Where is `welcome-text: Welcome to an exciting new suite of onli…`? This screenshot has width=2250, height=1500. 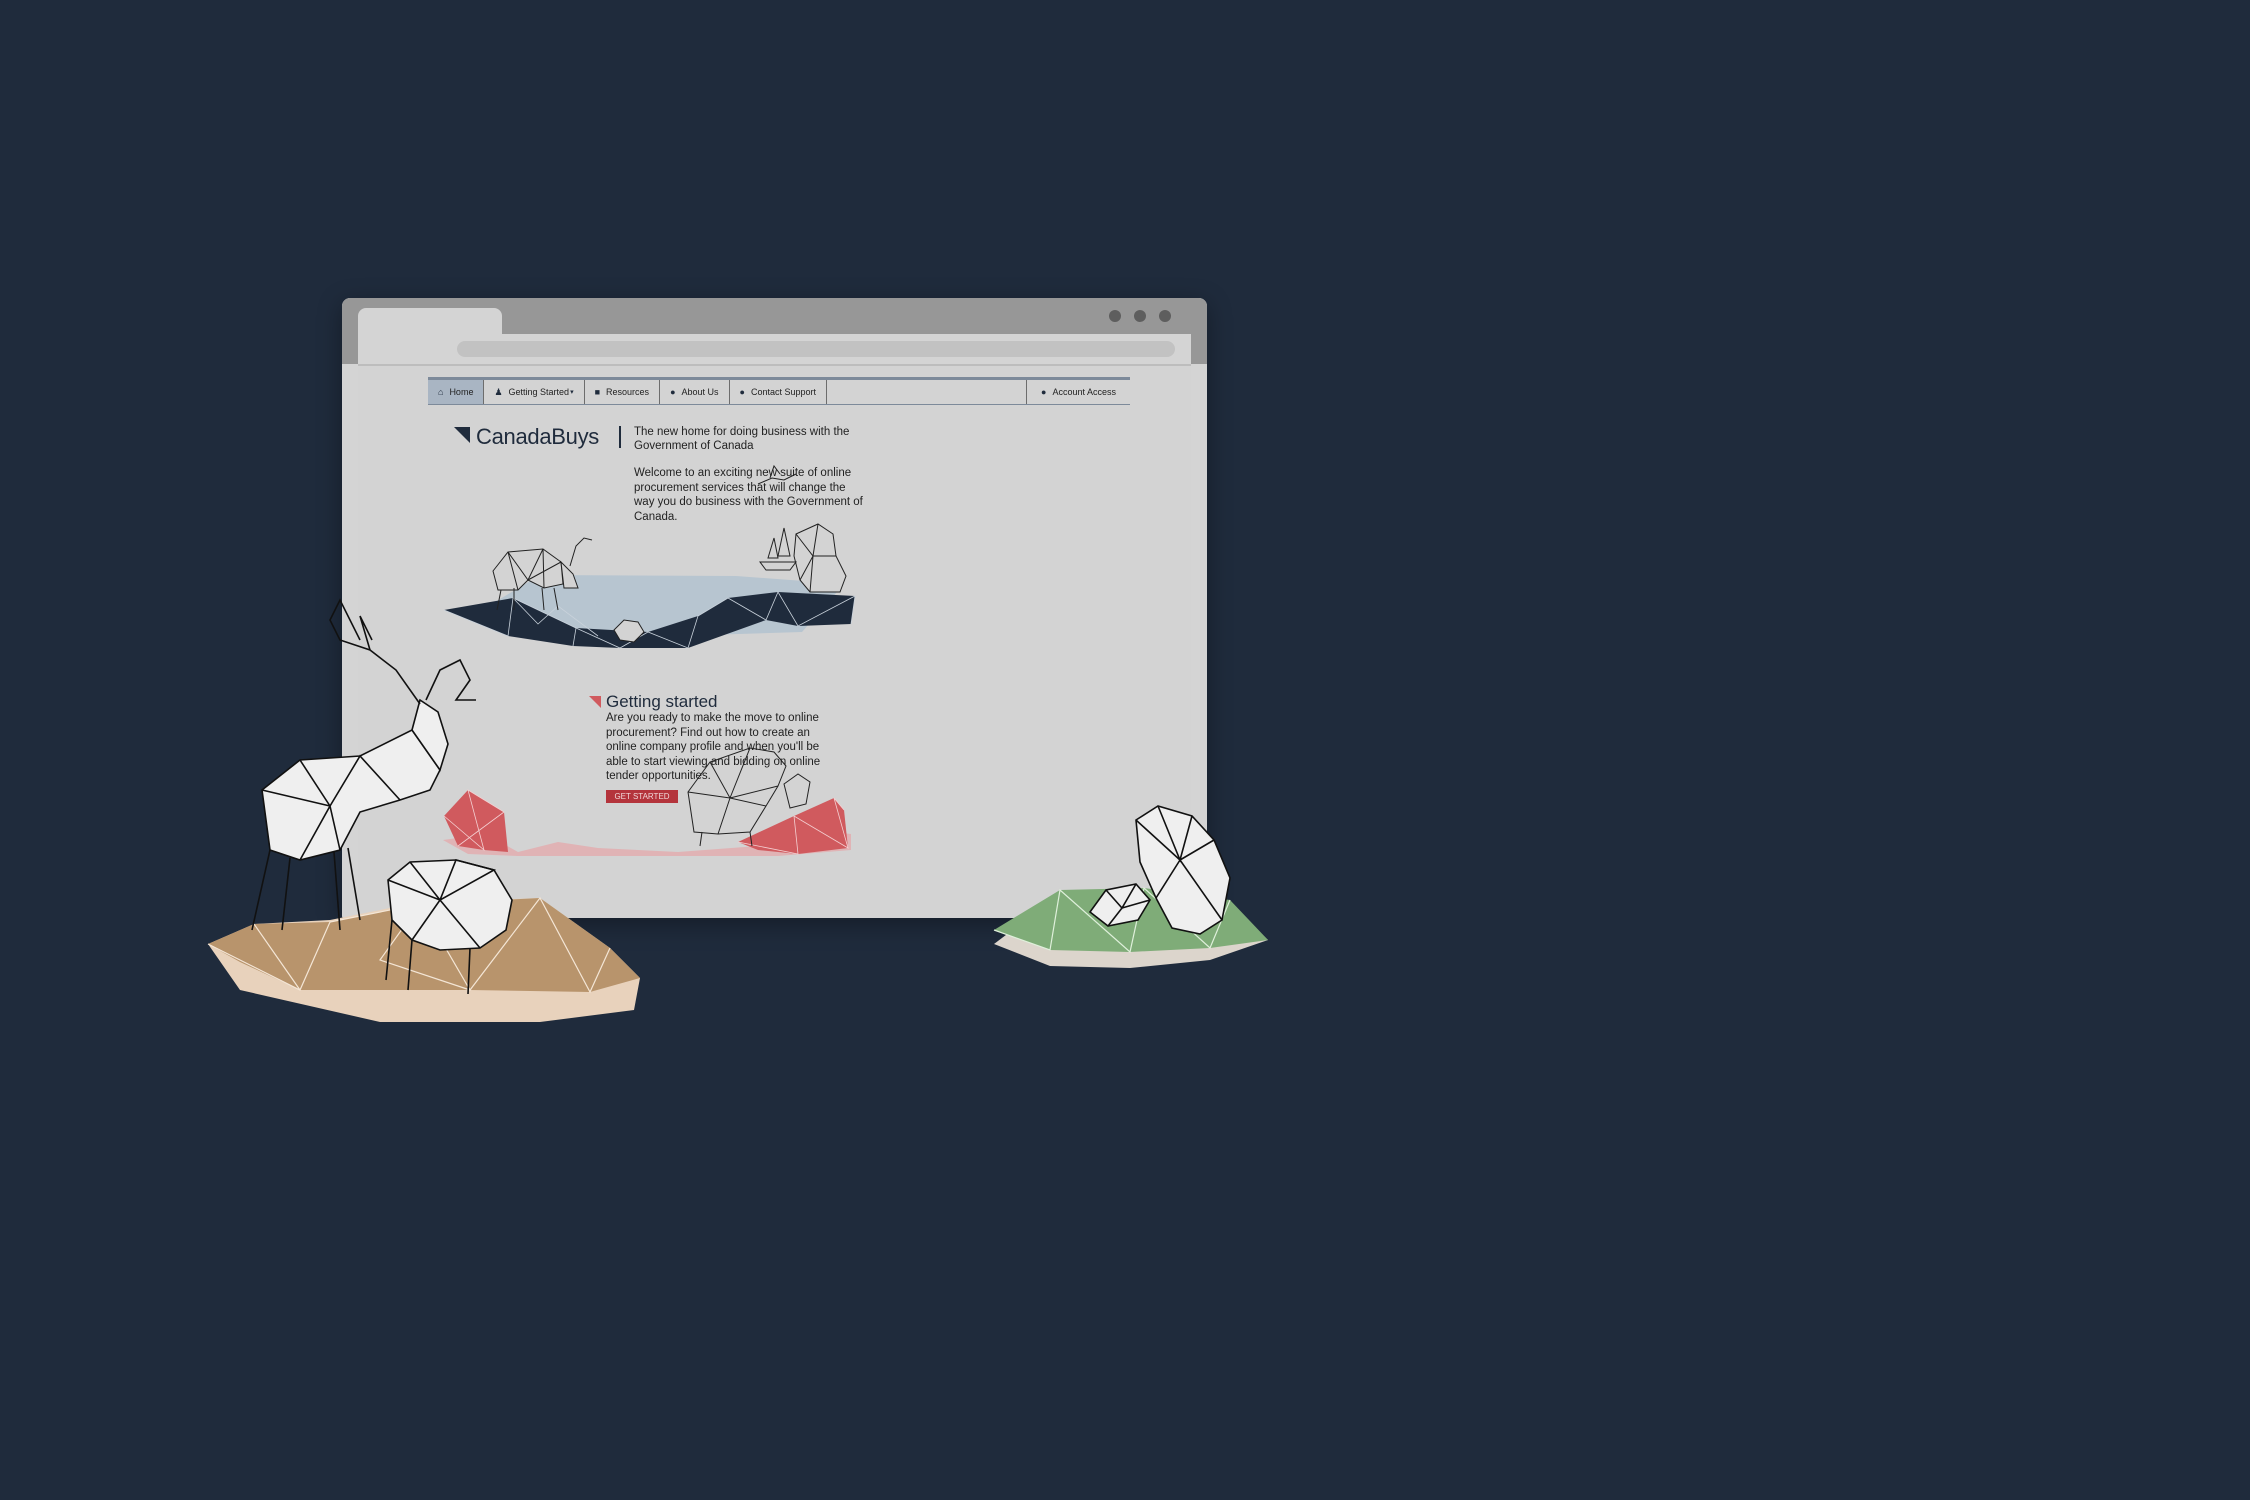 welcome-text: Welcome to an exciting new suite of onli… is located at coordinates (748, 495).